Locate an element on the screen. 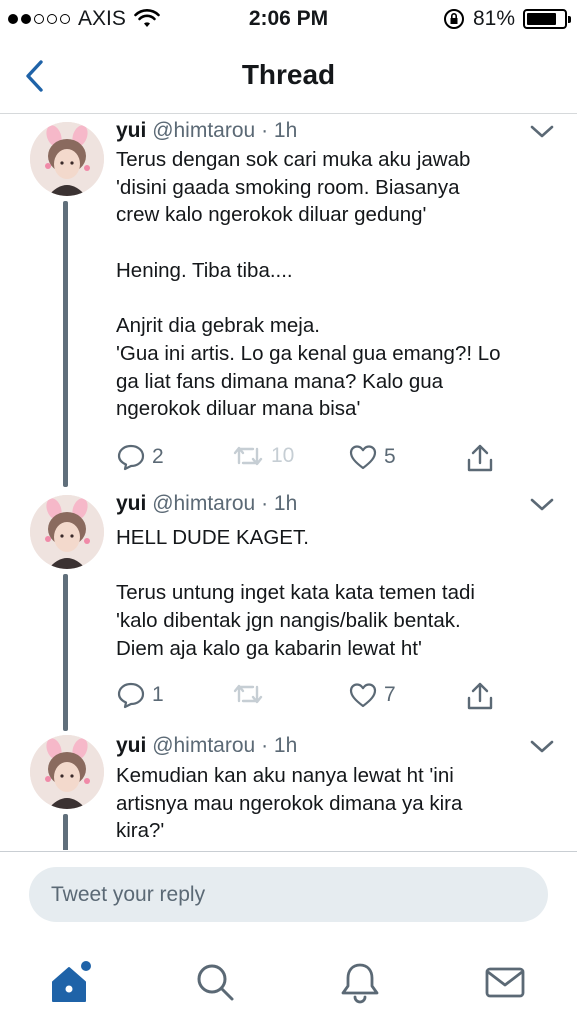 This screenshot has height=1024, width=577. tweet-line: Kemudian kan aku nanya lewat ht 'ini is located at coordinates (285, 775).